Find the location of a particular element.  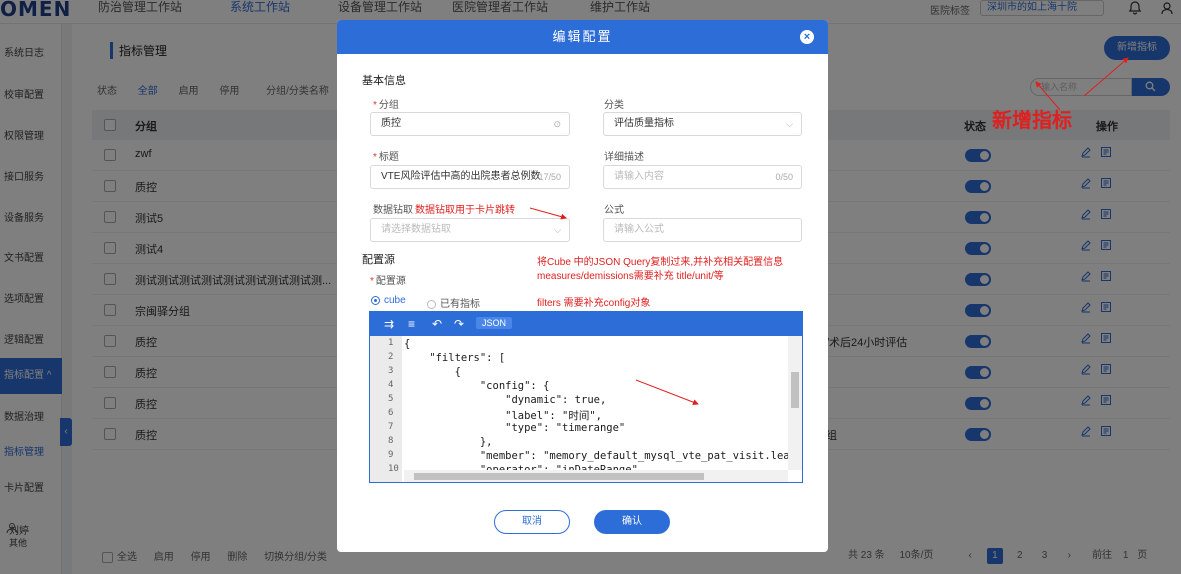

annotation-cube-2: measures/demissions需要补充 title/unit/等 is located at coordinates (630, 276).